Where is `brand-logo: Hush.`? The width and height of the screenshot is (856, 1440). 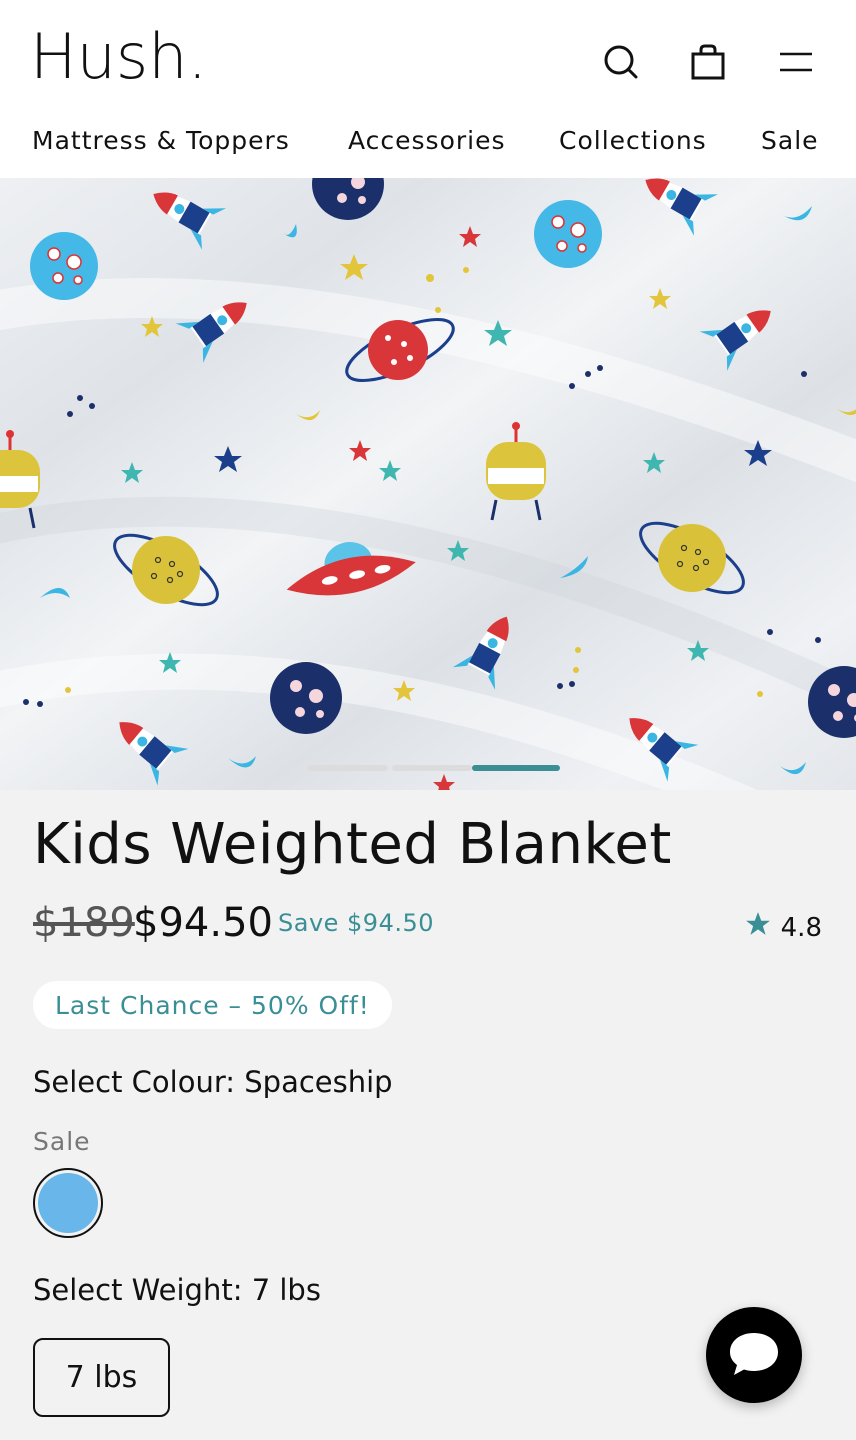 brand-logo: Hush. is located at coordinates (118, 57).